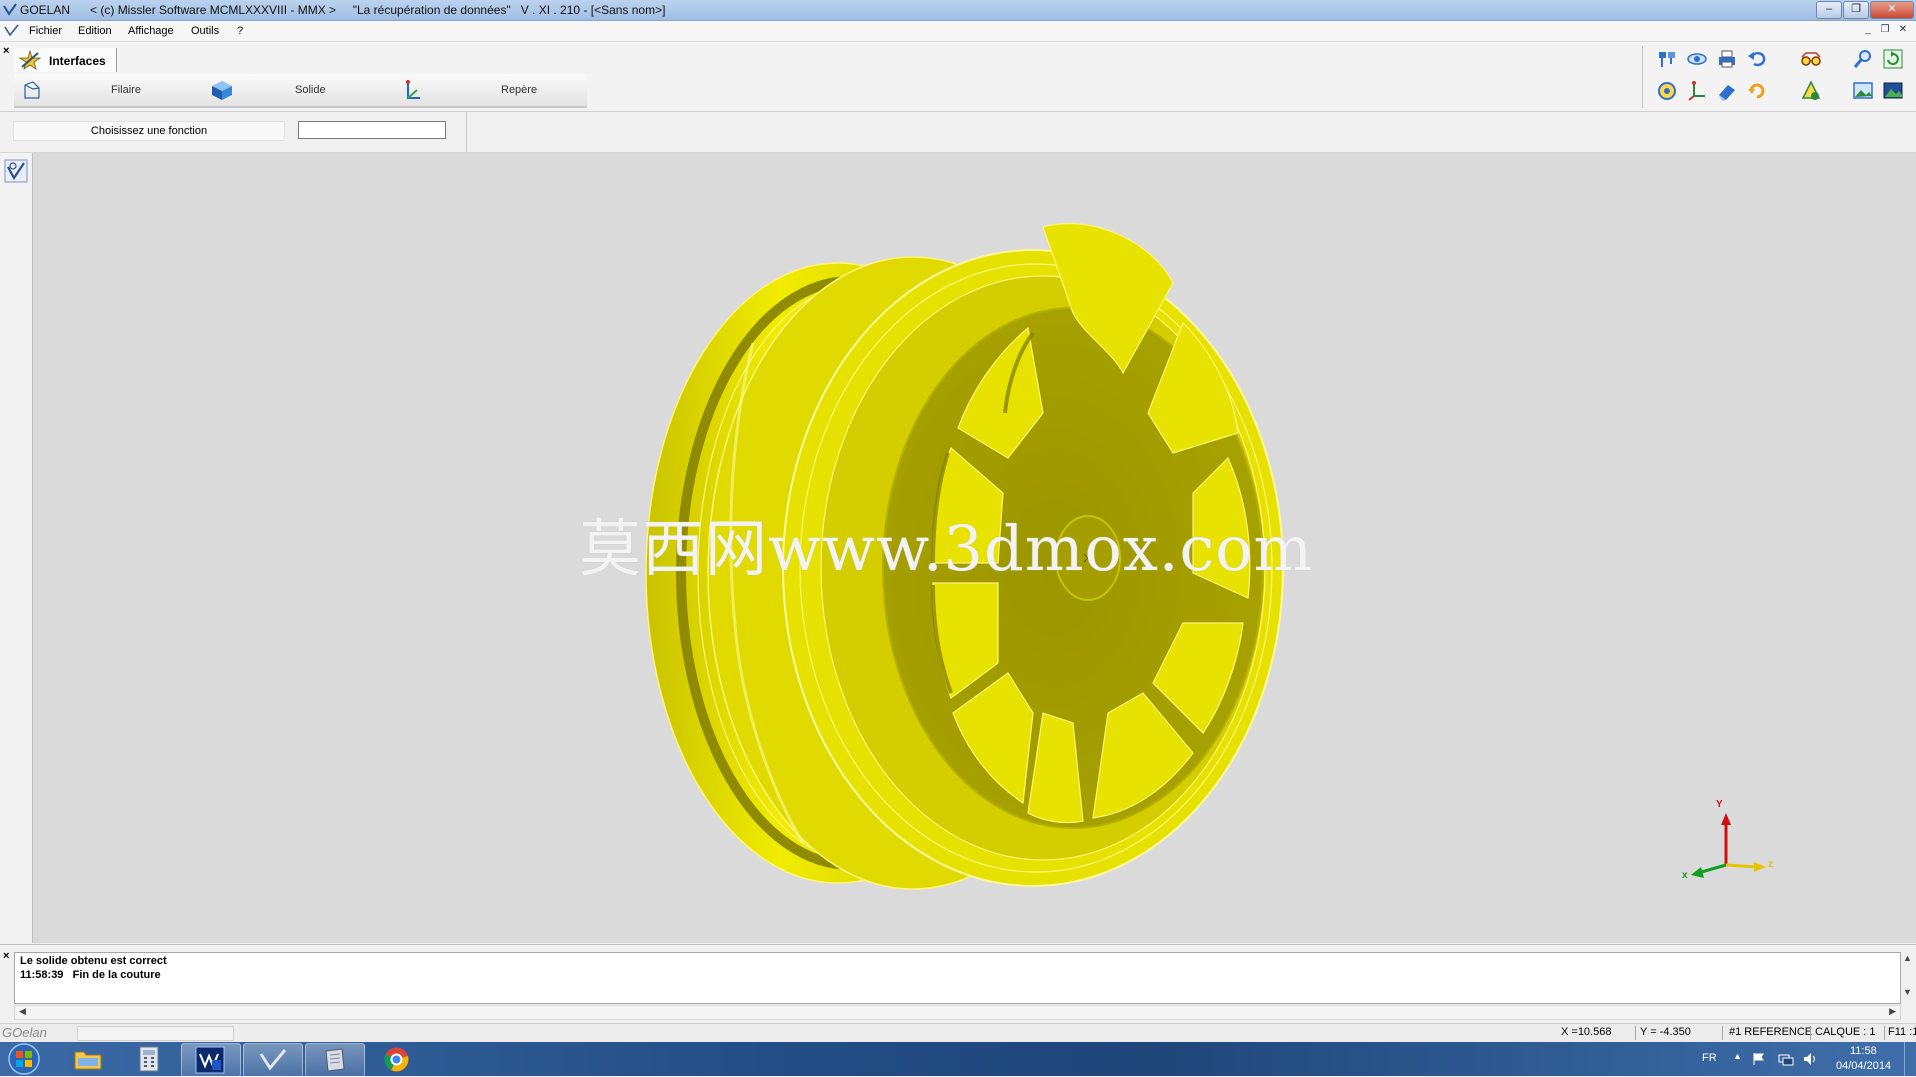  Describe the element at coordinates (222, 90) in the screenshot. I see `solid-cube-icon` at that location.